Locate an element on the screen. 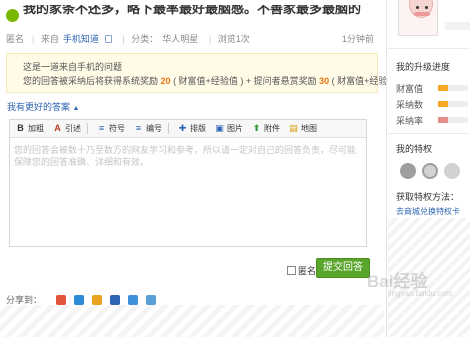 The width and height of the screenshot is (470, 337). adopt-rate-label: 采纳率 is located at coordinates (410, 120).